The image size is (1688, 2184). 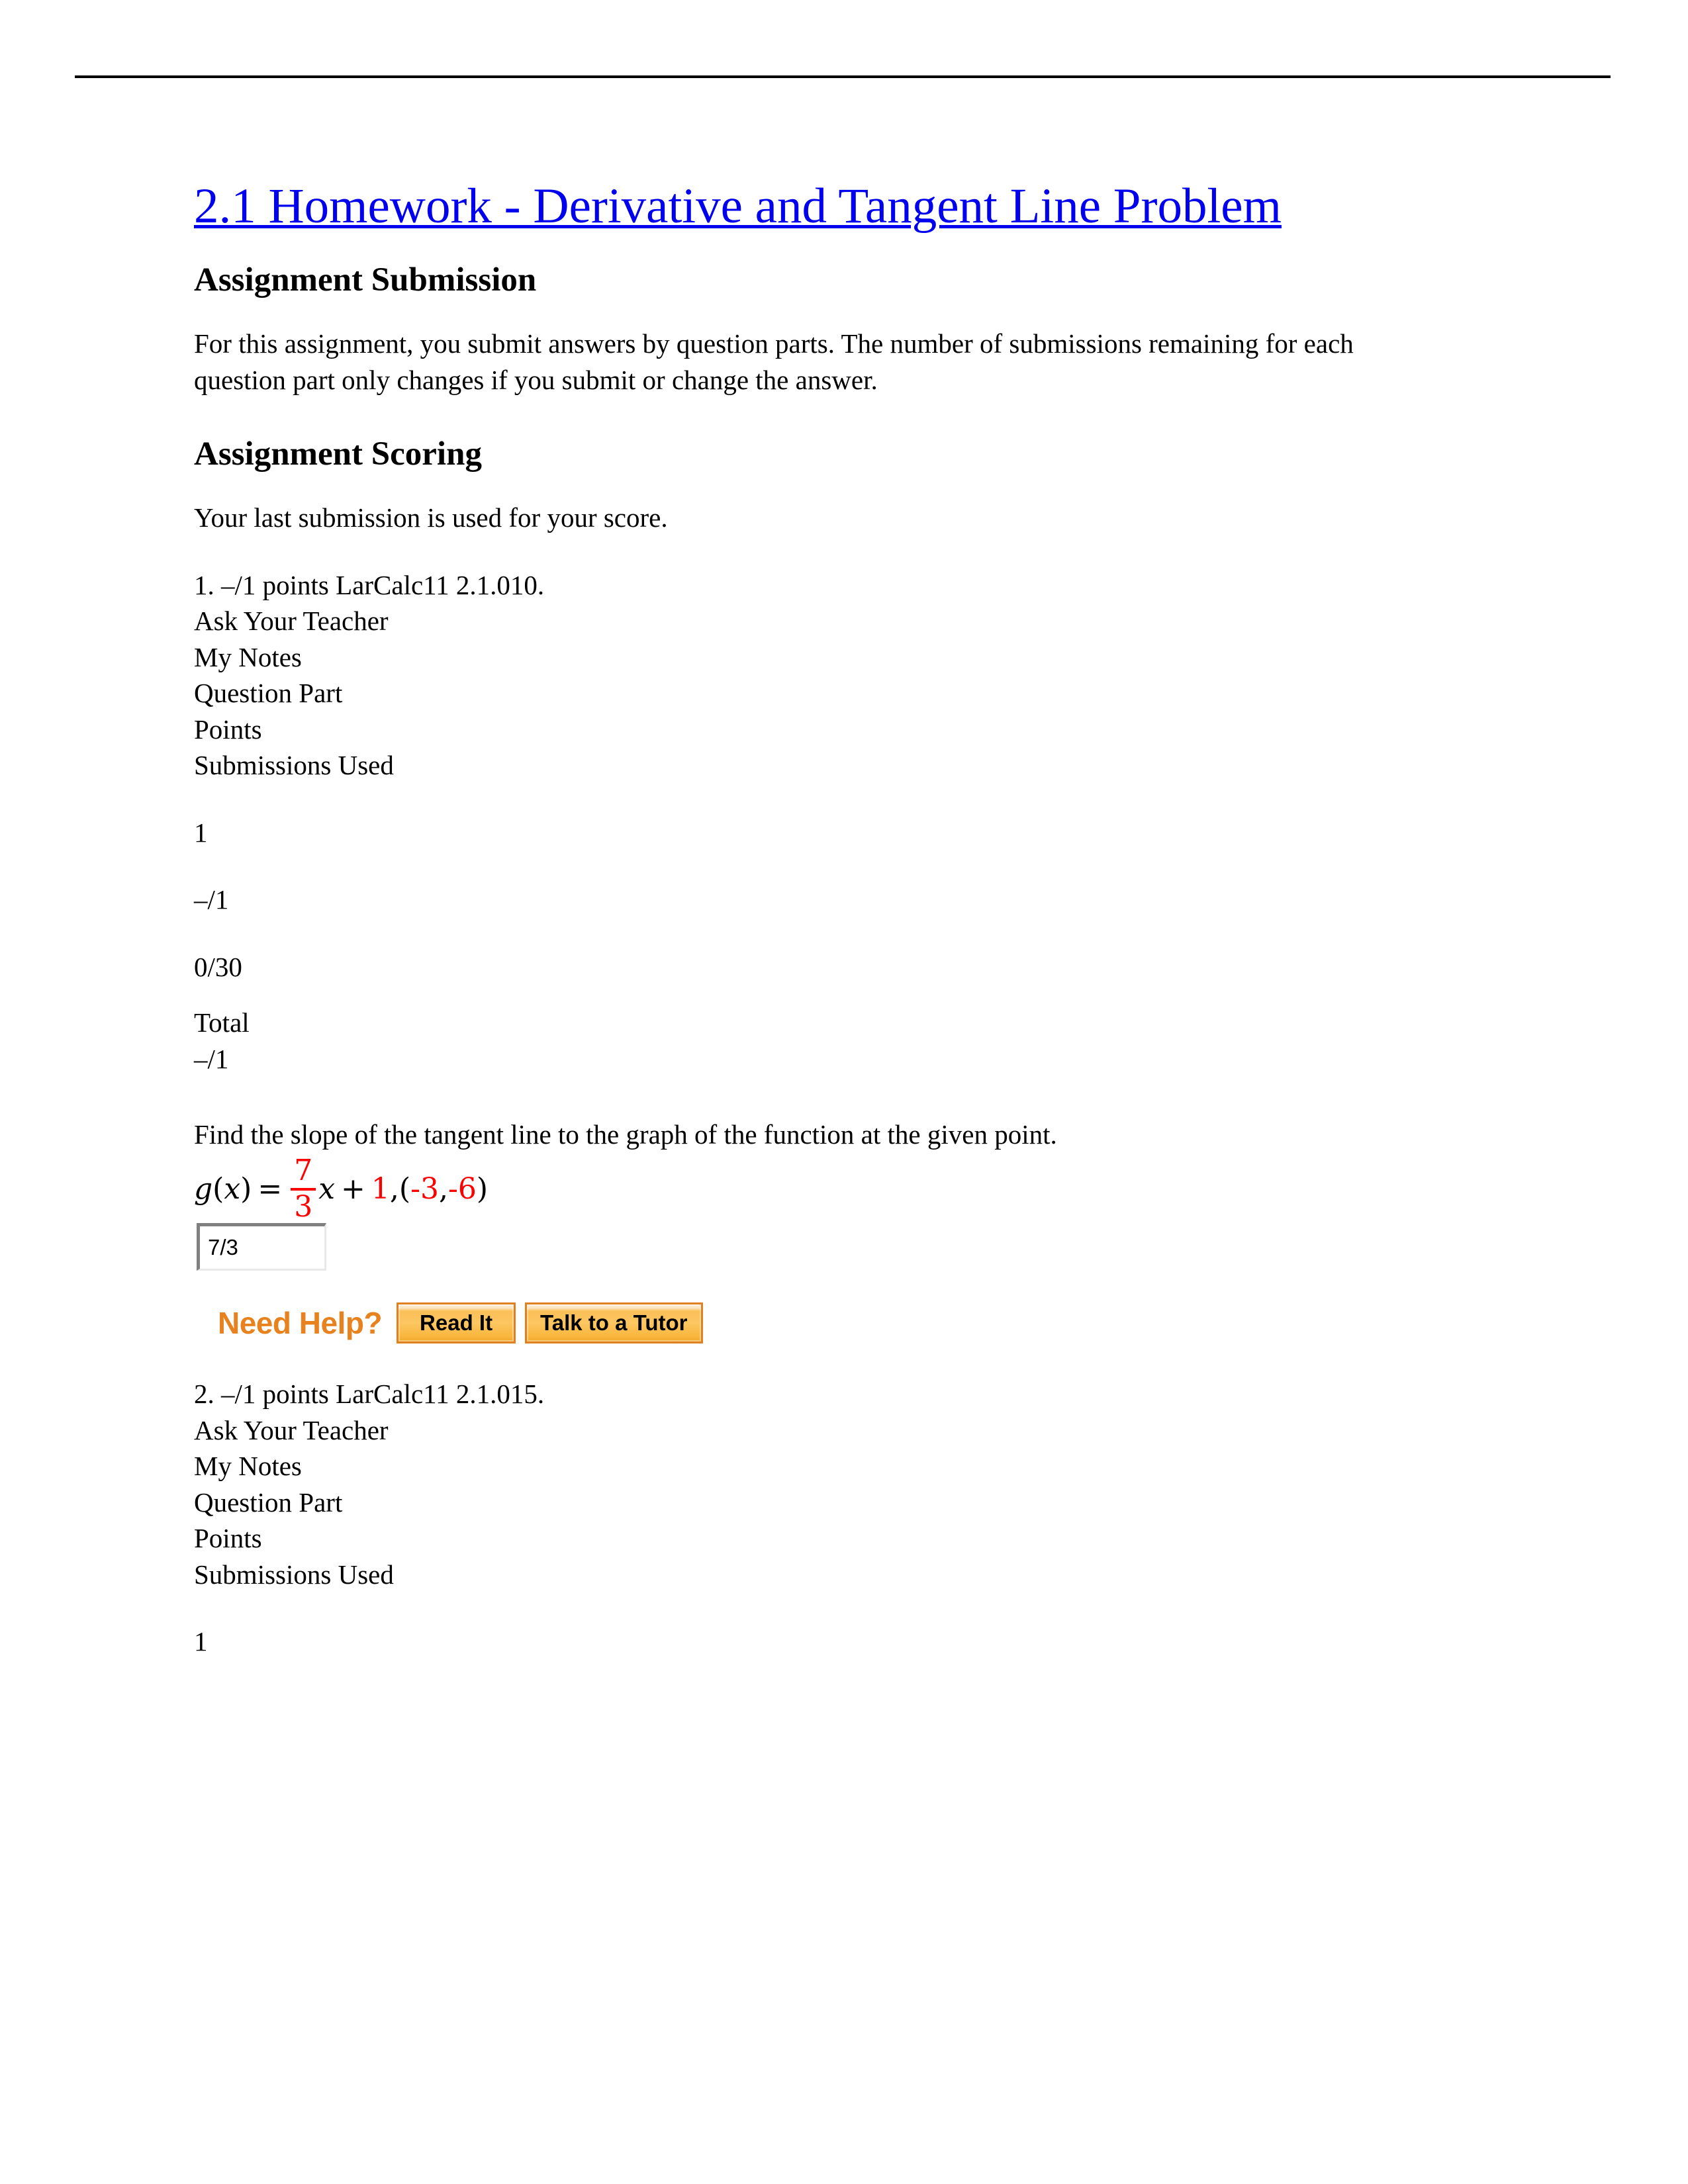 I want to click on talk-to-a-tutor-button-label: Talk to a Tutor, so click(x=614, y=1323).